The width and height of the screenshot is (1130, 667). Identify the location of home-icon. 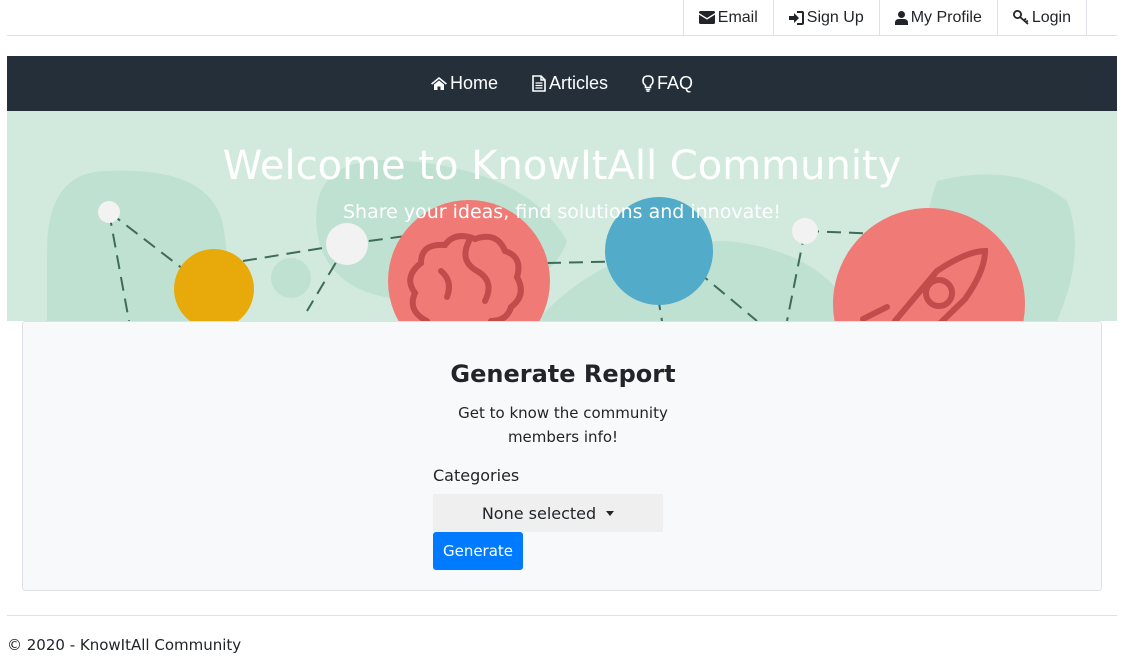
(438, 83).